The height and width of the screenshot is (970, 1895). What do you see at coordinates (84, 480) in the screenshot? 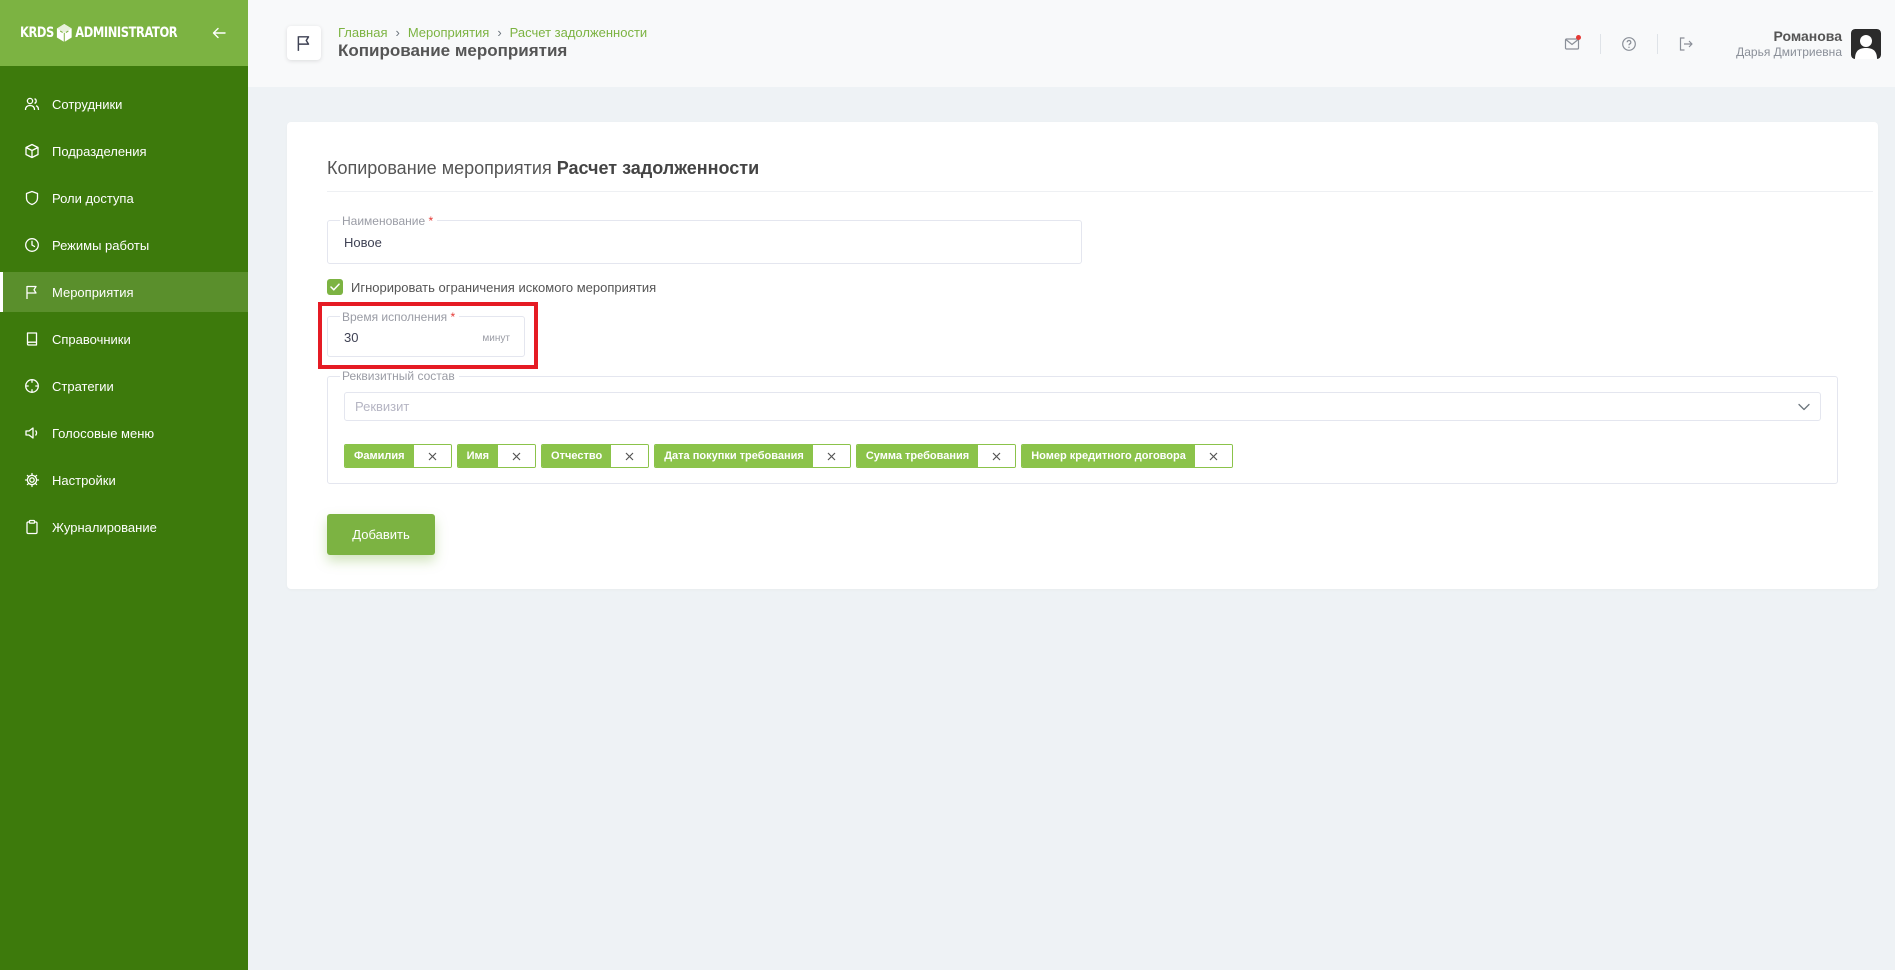
I see `sidebar-item-label: Настройки` at bounding box center [84, 480].